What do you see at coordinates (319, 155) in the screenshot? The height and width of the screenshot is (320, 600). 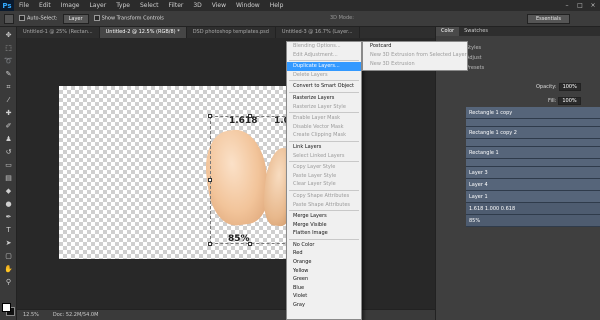 I see `context-menu-item: Select Linked Layers` at bounding box center [319, 155].